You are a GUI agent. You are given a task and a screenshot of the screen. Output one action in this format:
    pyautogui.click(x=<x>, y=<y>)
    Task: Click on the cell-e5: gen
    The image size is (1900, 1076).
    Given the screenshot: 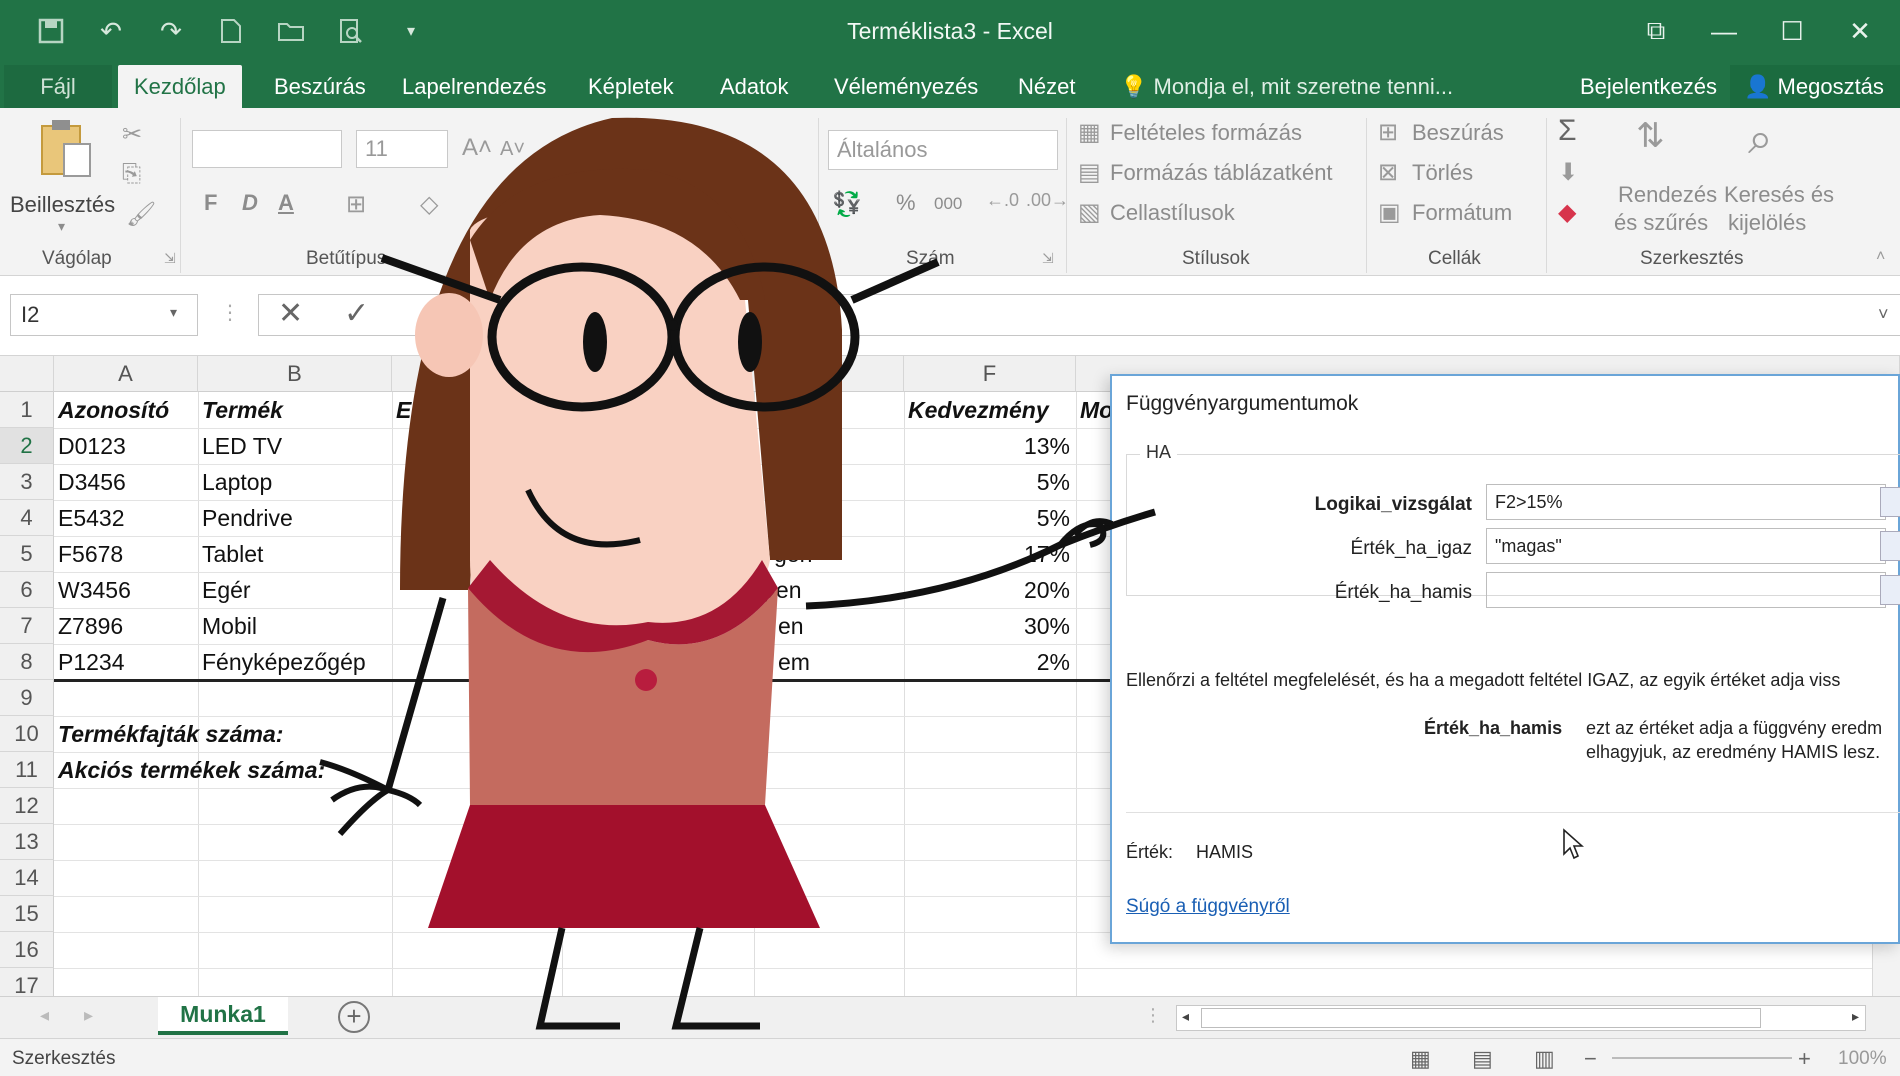 What is the action you would take?
    pyautogui.click(x=791, y=554)
    